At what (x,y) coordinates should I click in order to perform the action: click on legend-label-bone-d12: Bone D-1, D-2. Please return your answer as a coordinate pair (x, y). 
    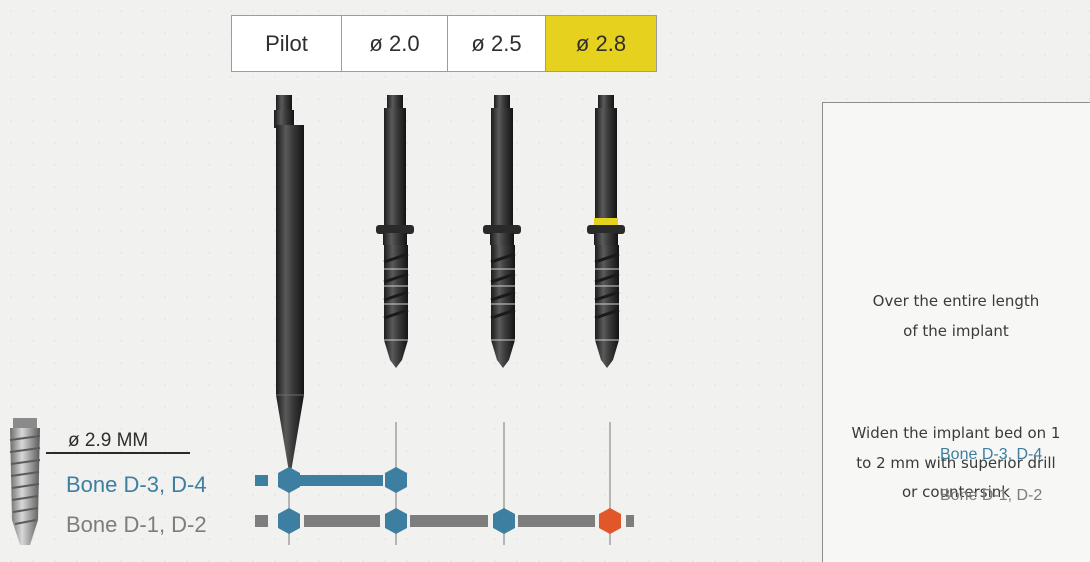
    Looking at the image, I should click on (991, 495).